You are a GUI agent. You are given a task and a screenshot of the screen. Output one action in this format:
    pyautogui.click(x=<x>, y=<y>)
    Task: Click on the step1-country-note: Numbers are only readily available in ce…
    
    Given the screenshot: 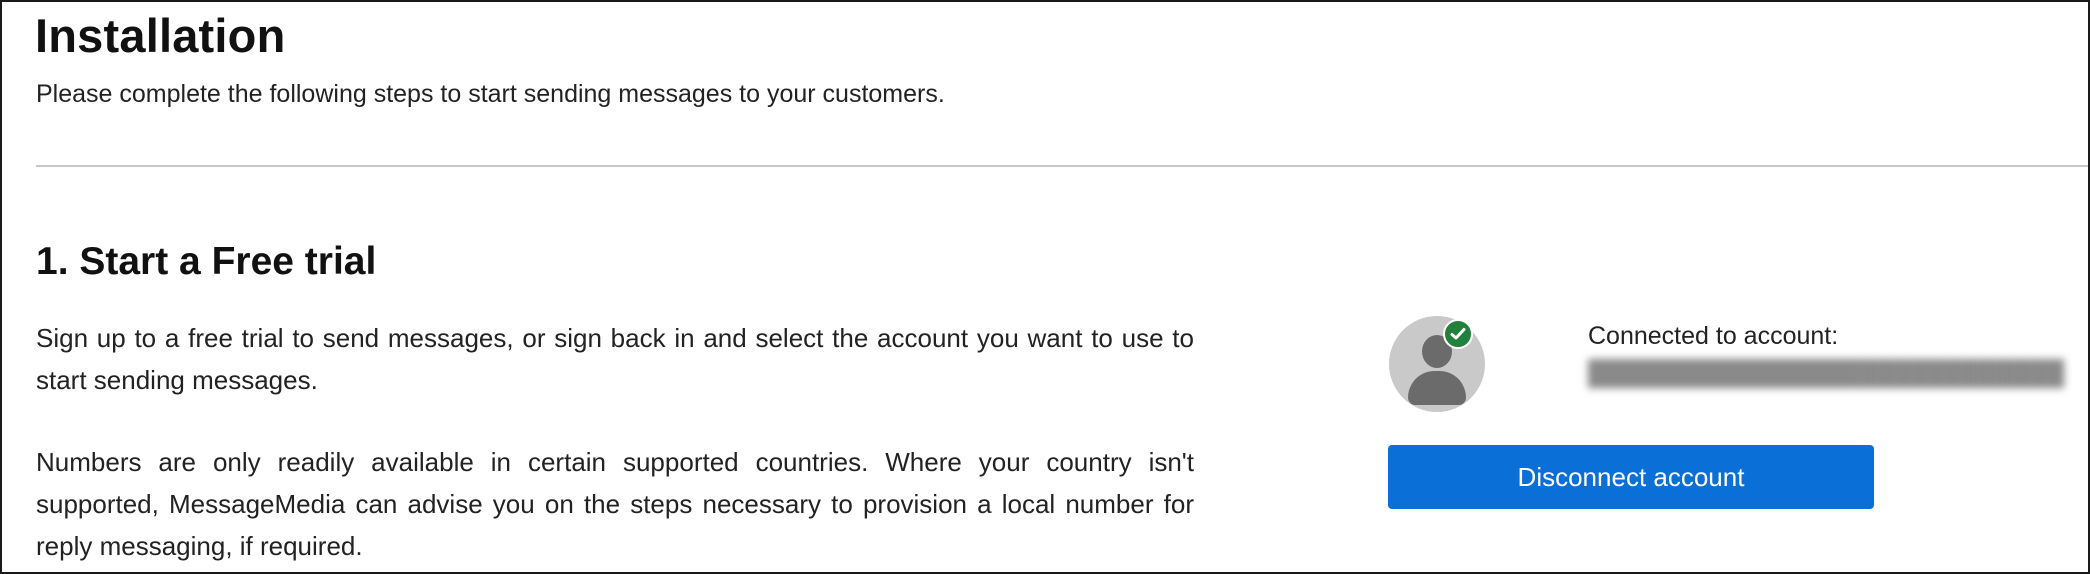 What is the action you would take?
    pyautogui.click(x=615, y=504)
    